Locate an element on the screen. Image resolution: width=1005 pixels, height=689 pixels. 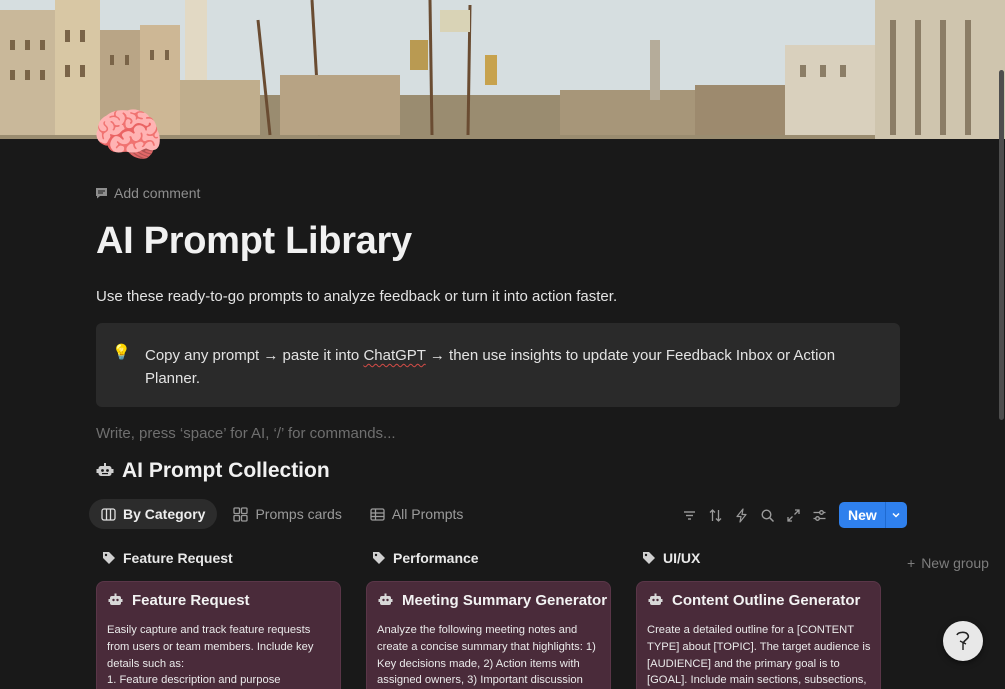
card-line: from users or team members. Include key is located at coordinates (210, 646).